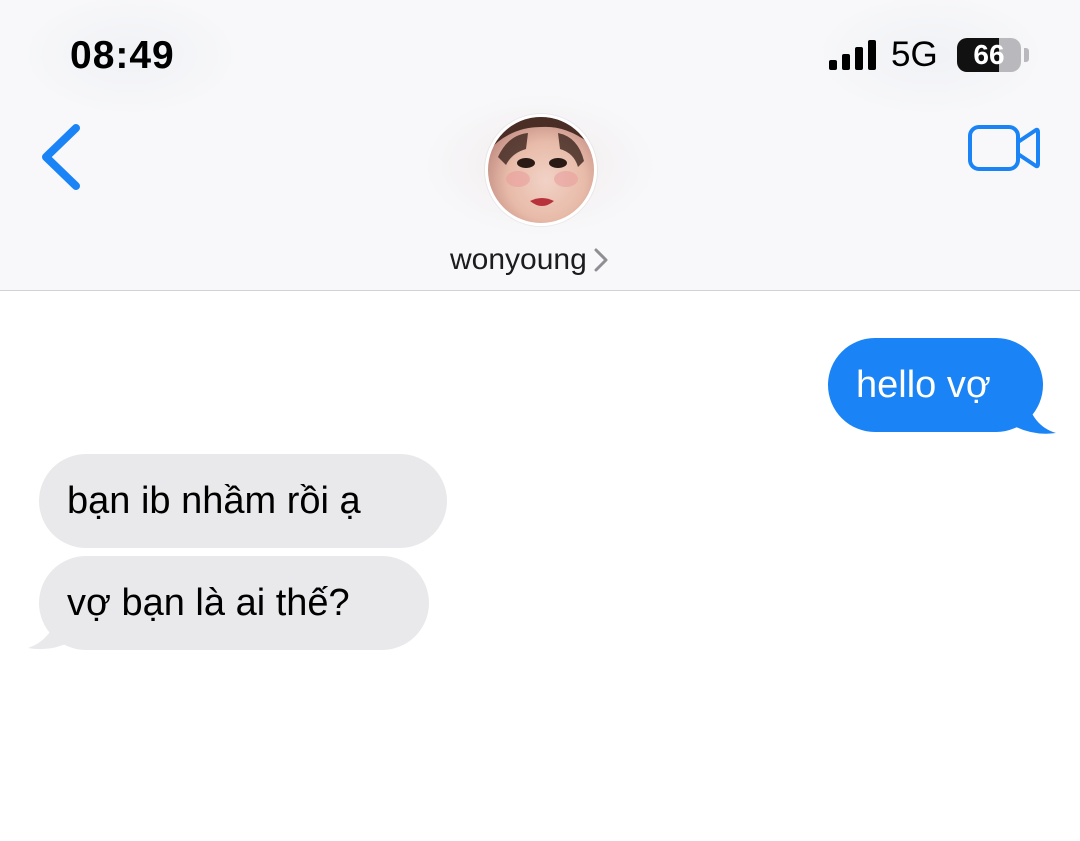 This screenshot has height=841, width=1080. Describe the element at coordinates (122, 55) in the screenshot. I see `status-time: 08:49` at that location.